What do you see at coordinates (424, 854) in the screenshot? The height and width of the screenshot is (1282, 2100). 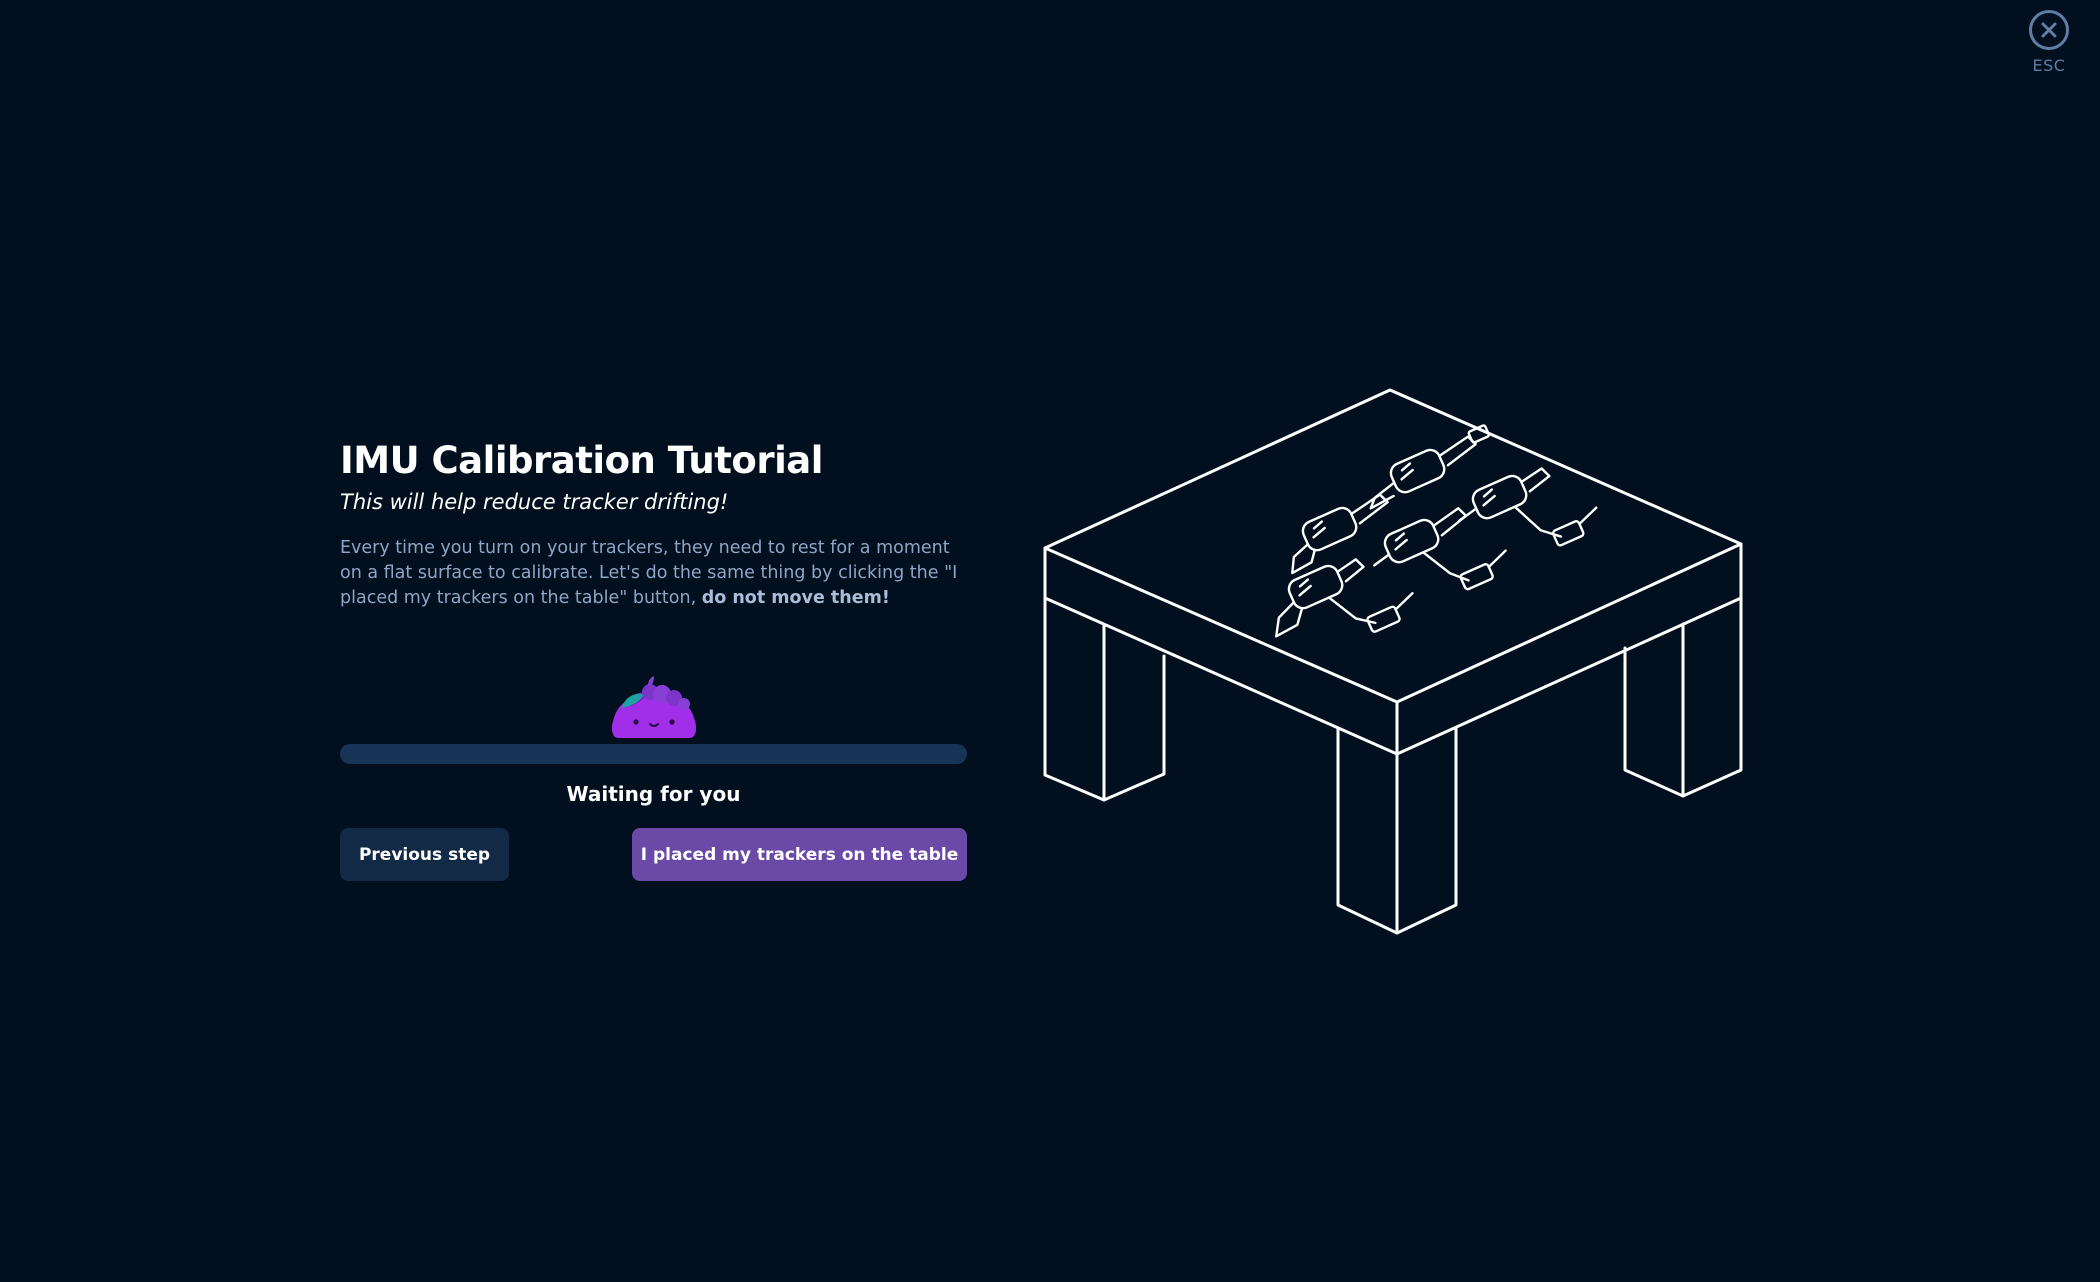 I see `previous-step-button: Previous step` at bounding box center [424, 854].